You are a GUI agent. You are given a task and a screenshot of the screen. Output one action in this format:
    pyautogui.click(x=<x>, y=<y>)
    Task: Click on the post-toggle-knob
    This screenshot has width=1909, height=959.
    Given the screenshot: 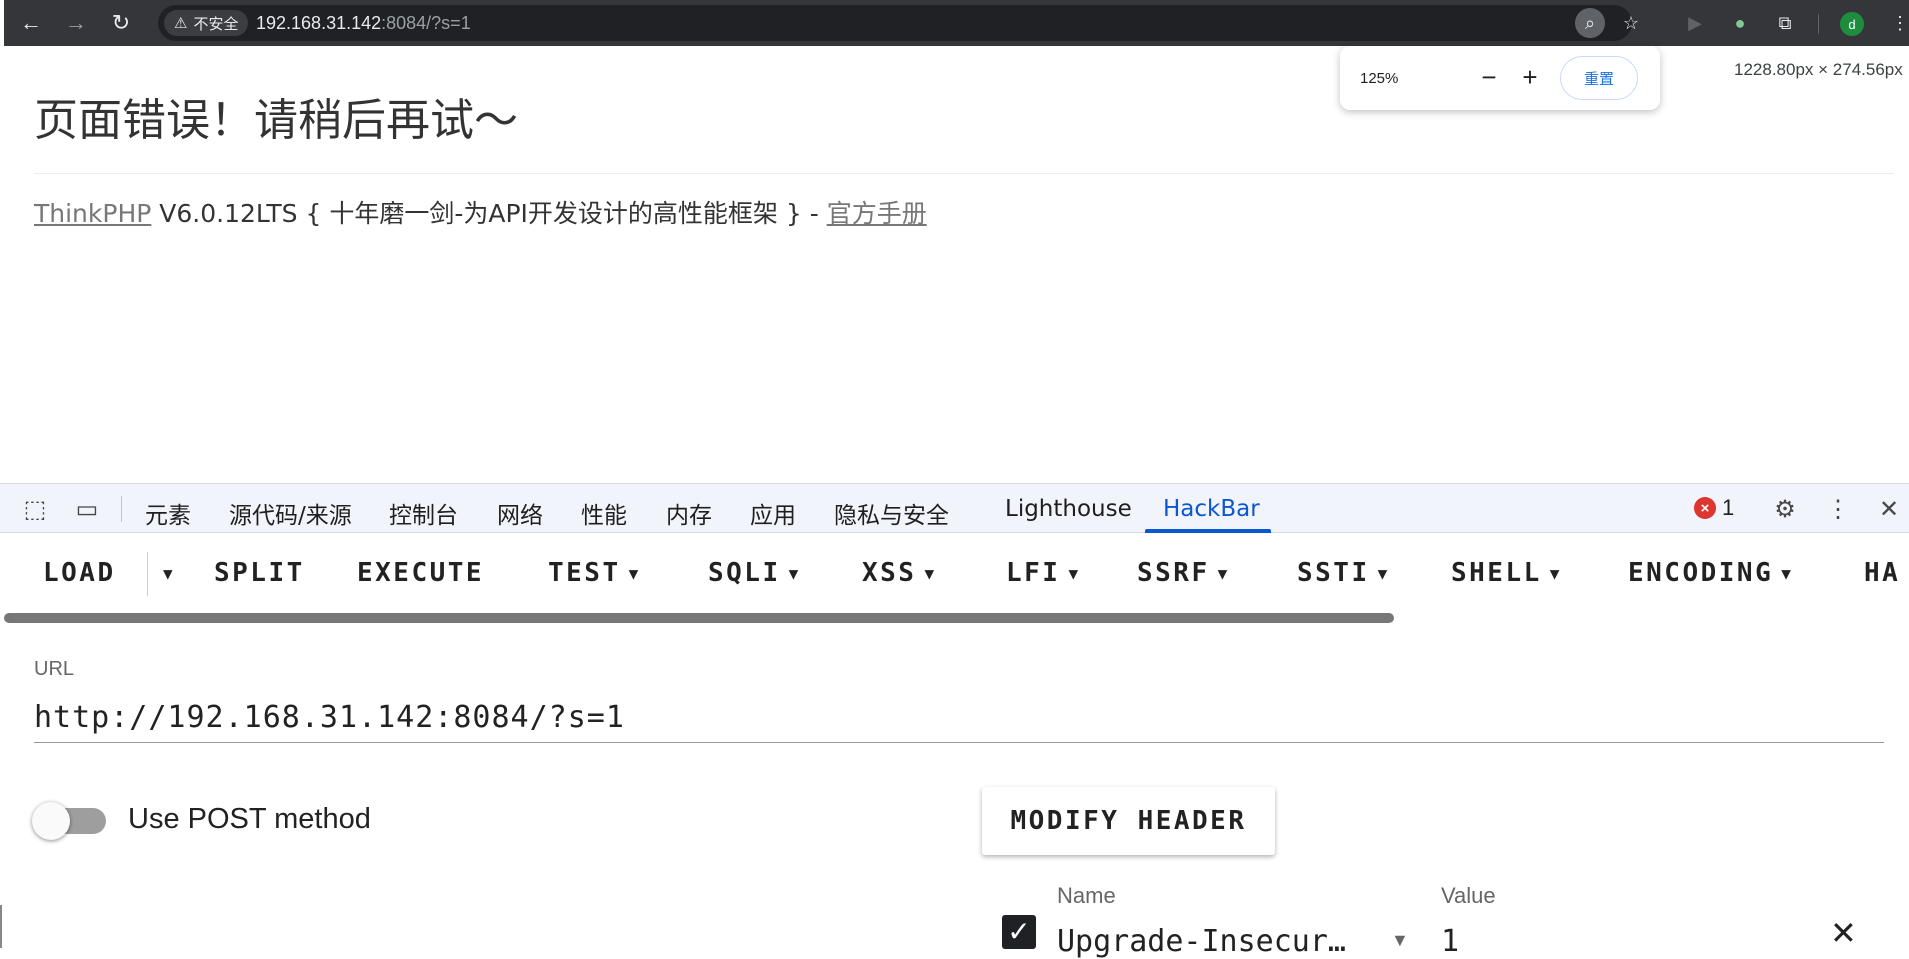 What is the action you would take?
    pyautogui.click(x=51, y=821)
    